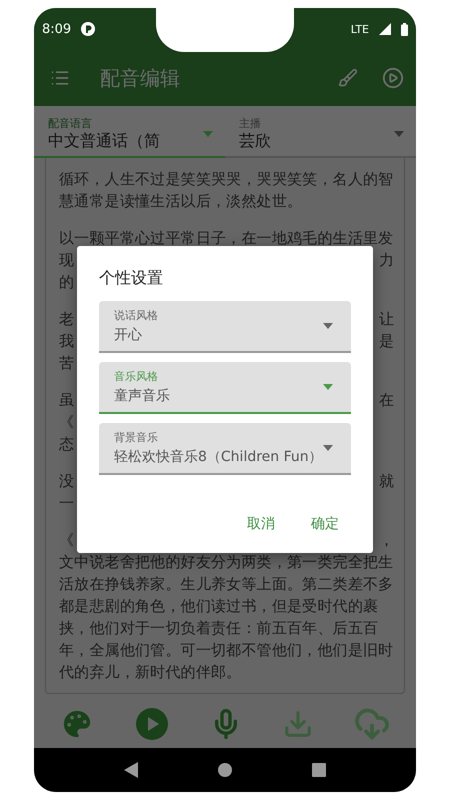 The image size is (450, 800). Describe the element at coordinates (150, 672) in the screenshot. I see `text-fragment: 代的弃儿，新时代的伴郎。` at that location.